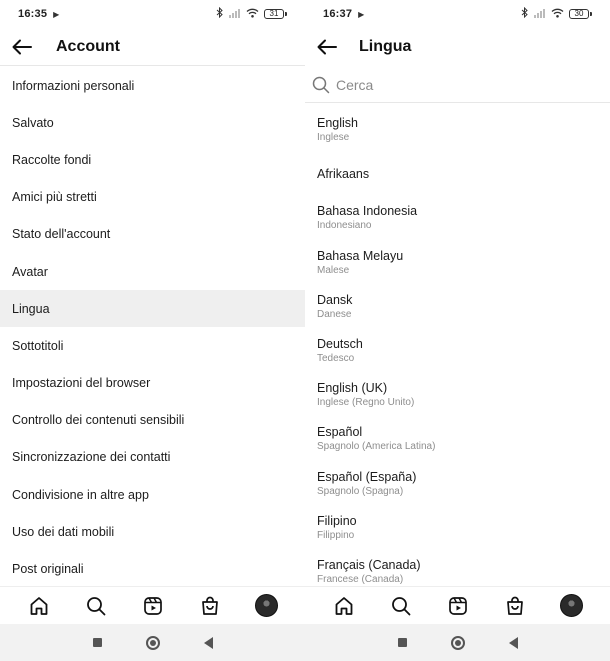 The image size is (610, 661). I want to click on language-name: Dansk, so click(335, 299).